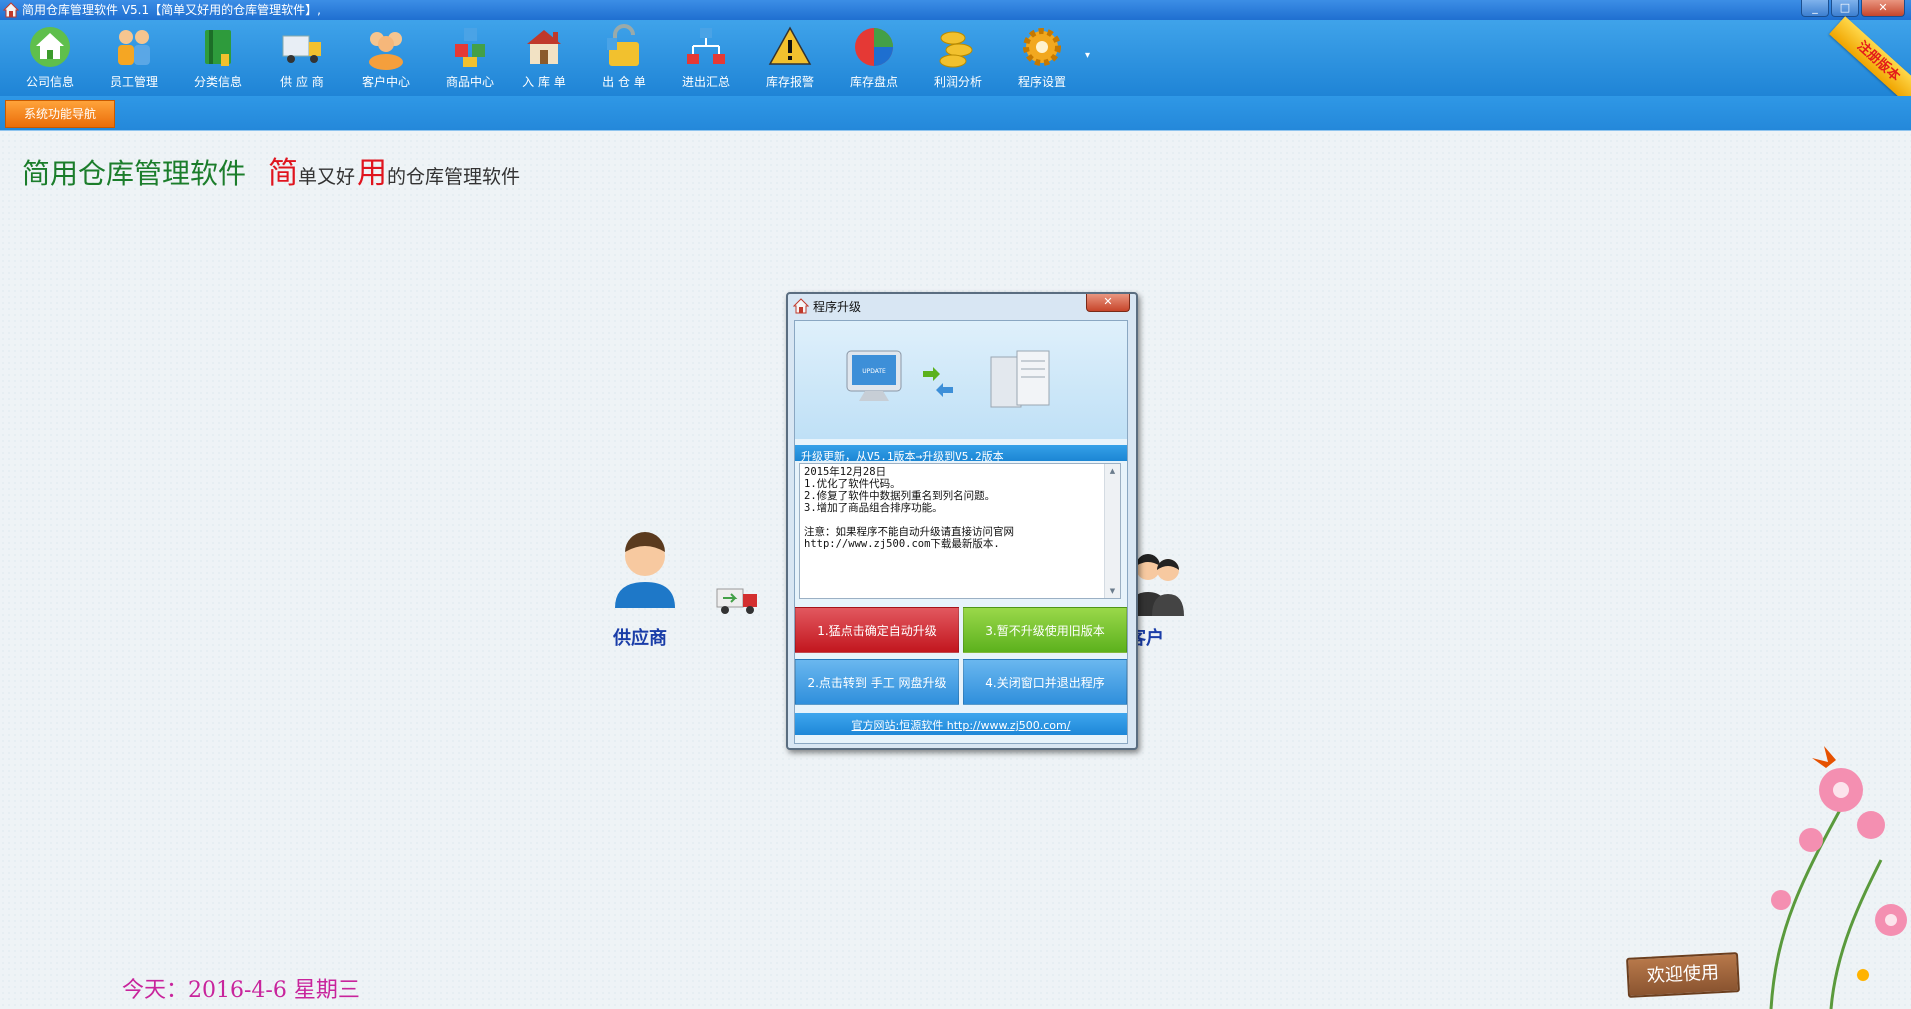 The height and width of the screenshot is (1009, 1911). Describe the element at coordinates (955, 113) in the screenshot. I see `function-nav-bar: 系统功能导航` at that location.